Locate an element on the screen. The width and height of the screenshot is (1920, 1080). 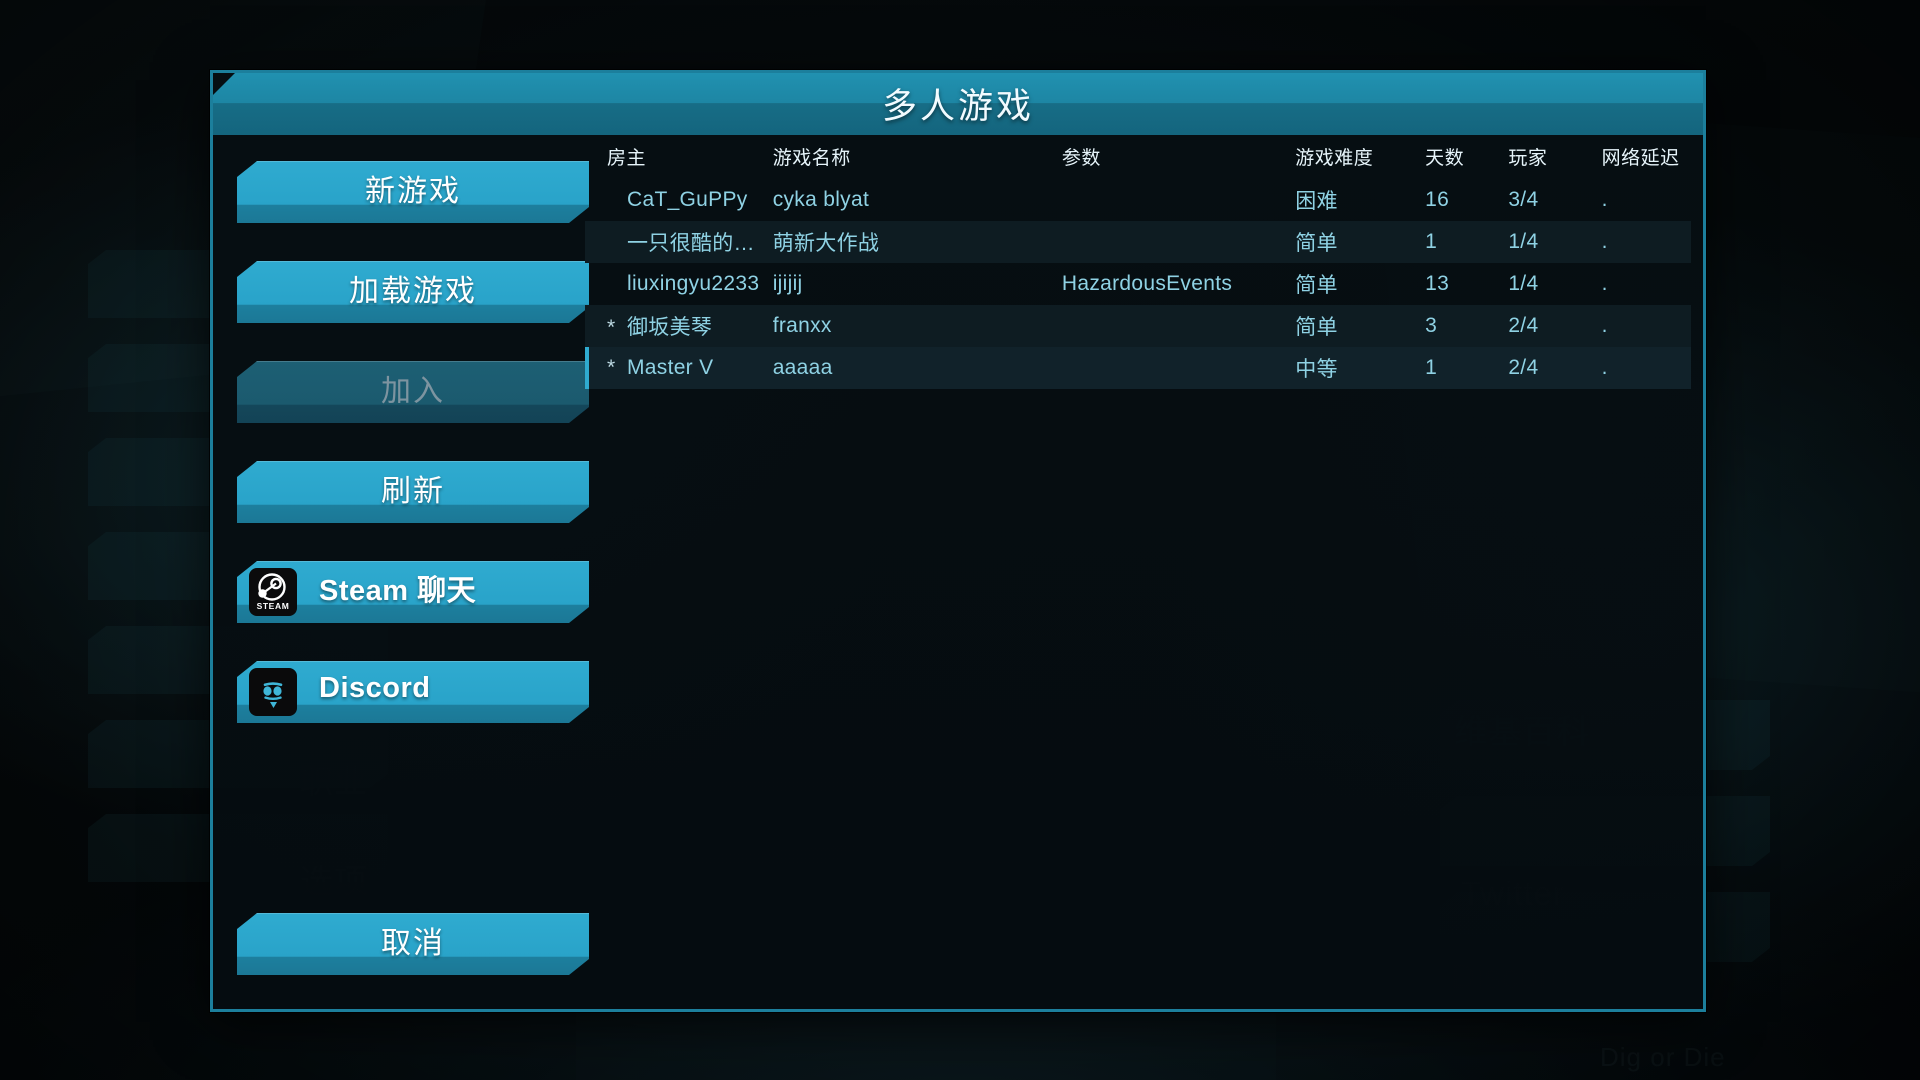
cell-days: 3 is located at coordinates (1467, 326).